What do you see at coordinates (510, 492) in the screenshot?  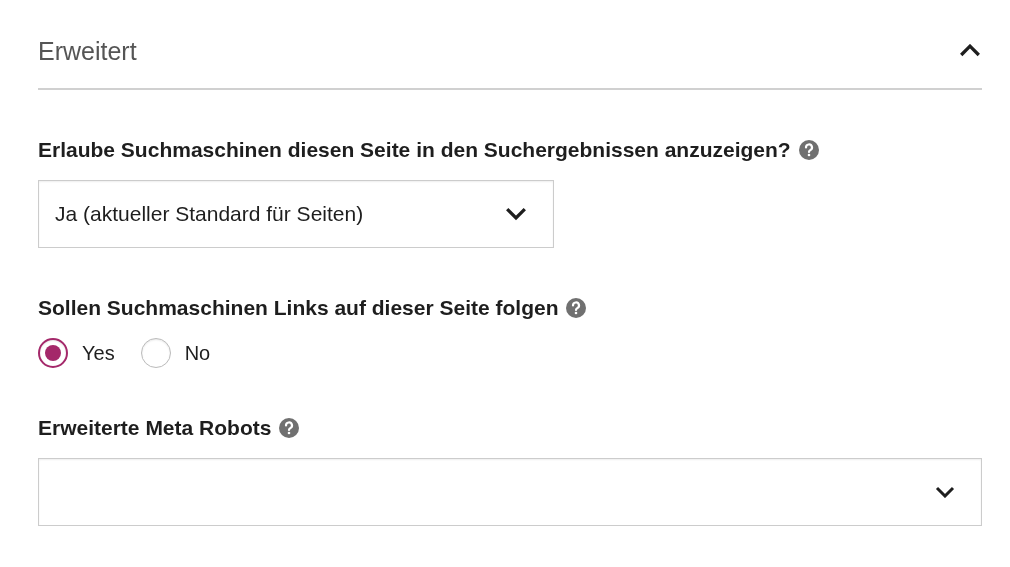 I see `select-field` at bounding box center [510, 492].